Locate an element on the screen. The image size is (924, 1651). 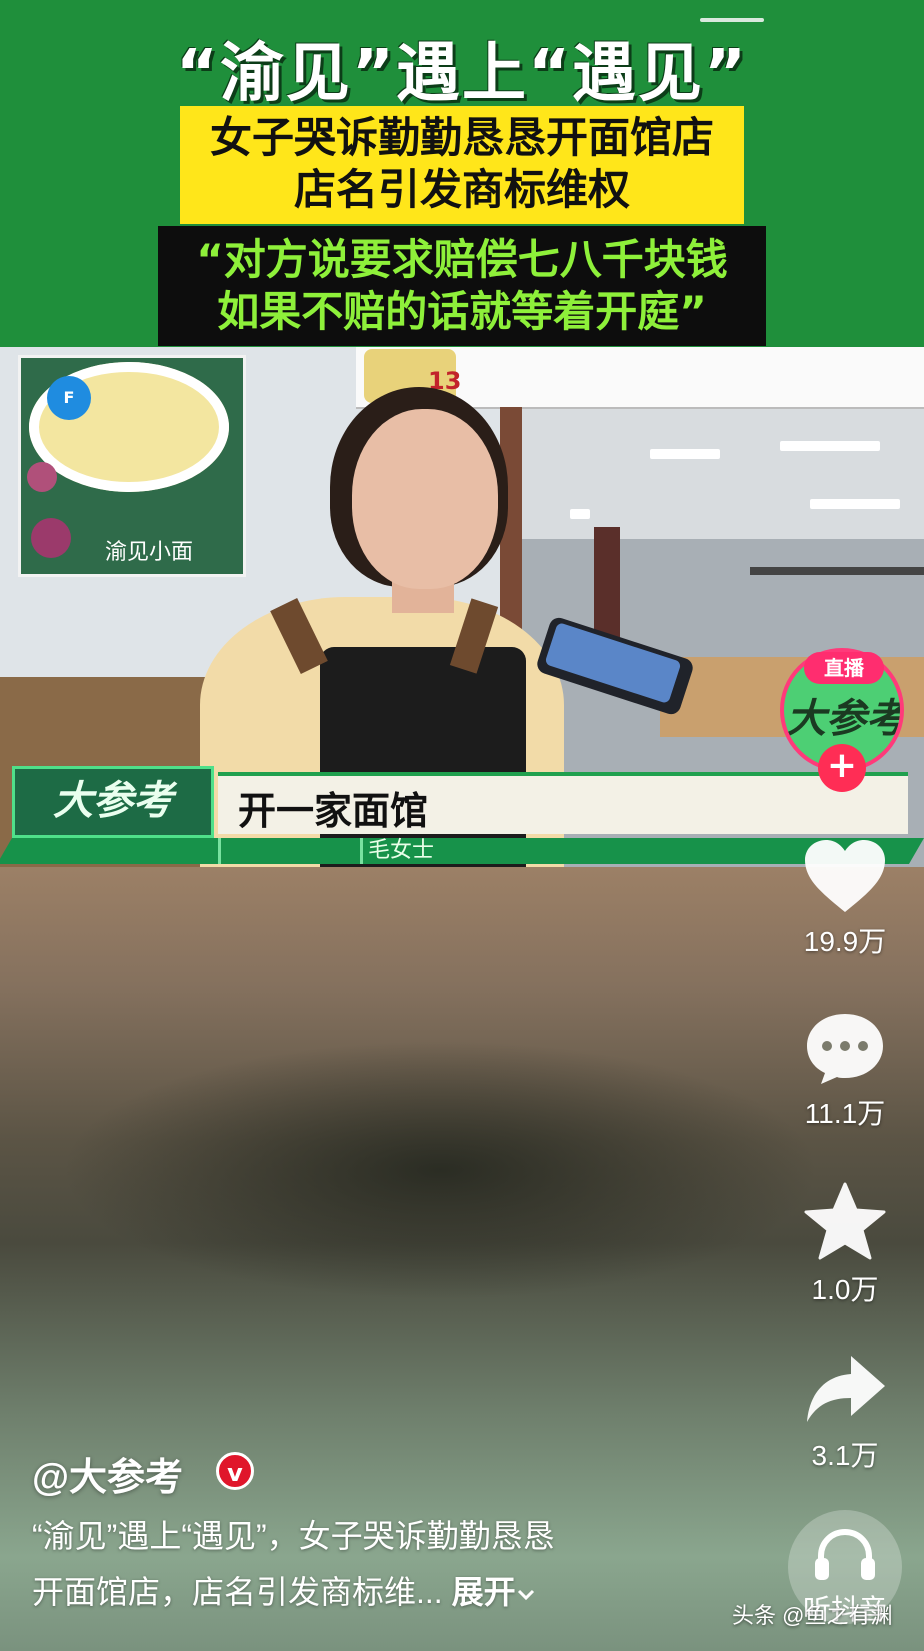
chevron-down-icon is located at coordinates (525, 1595).